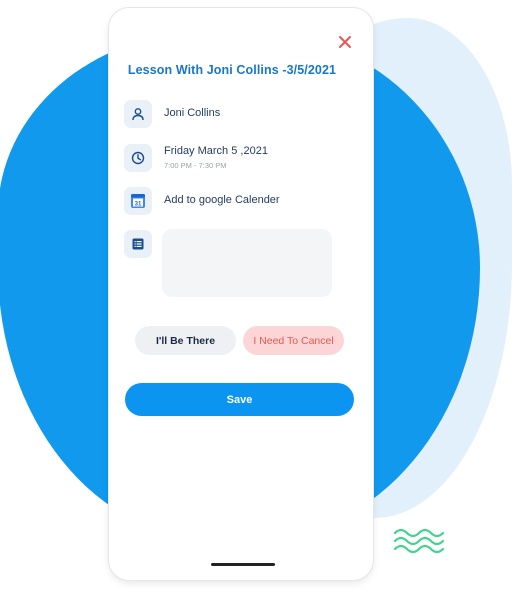  I want to click on notes-input, so click(247, 263).